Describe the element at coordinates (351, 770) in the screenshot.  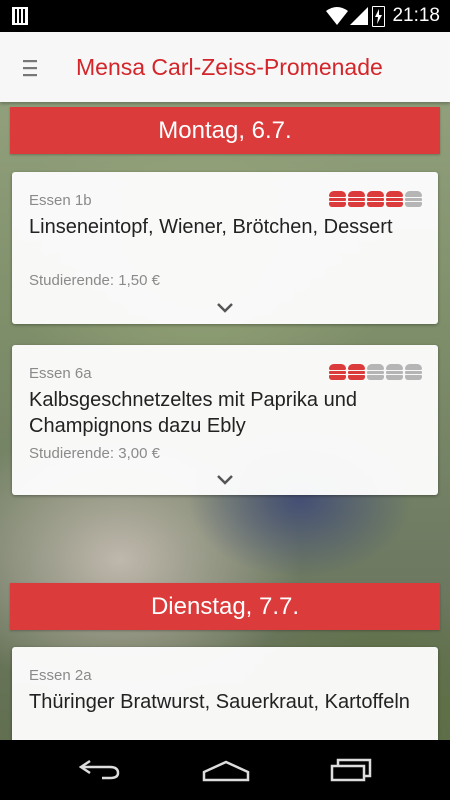
I see `recents-icon` at that location.